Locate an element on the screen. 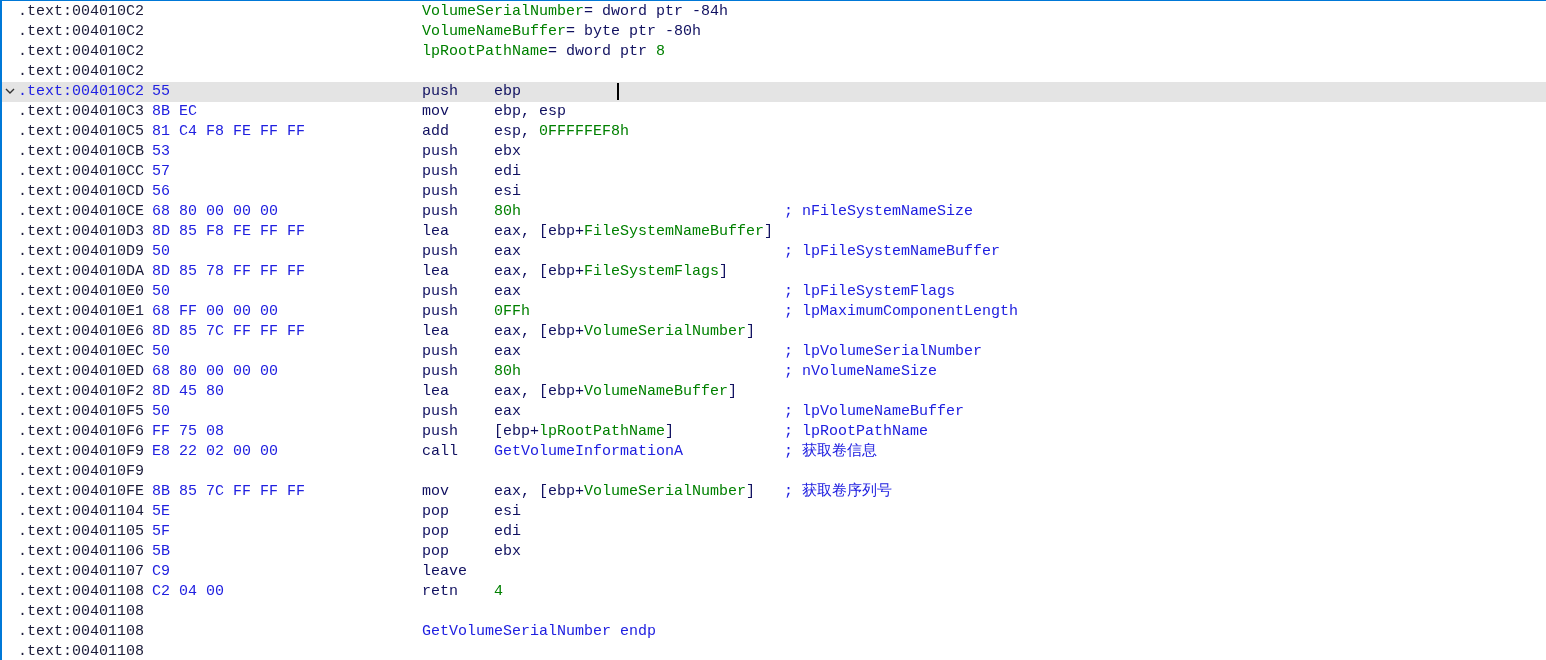 The width and height of the screenshot is (1546, 660). opcode-bytes: C9 is located at coordinates (161, 572).